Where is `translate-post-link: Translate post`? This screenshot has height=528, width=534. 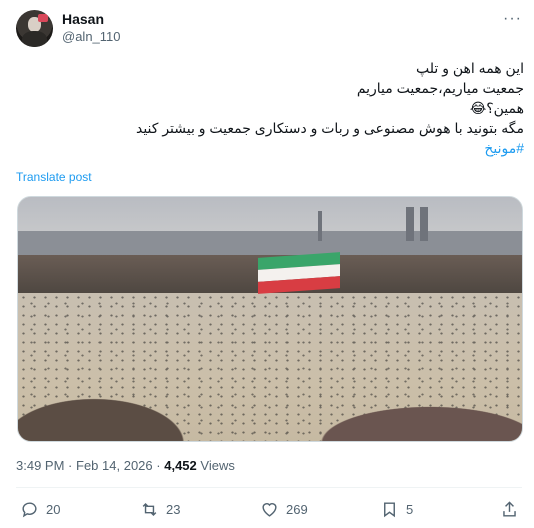 translate-post-link: Translate post is located at coordinates (54, 177).